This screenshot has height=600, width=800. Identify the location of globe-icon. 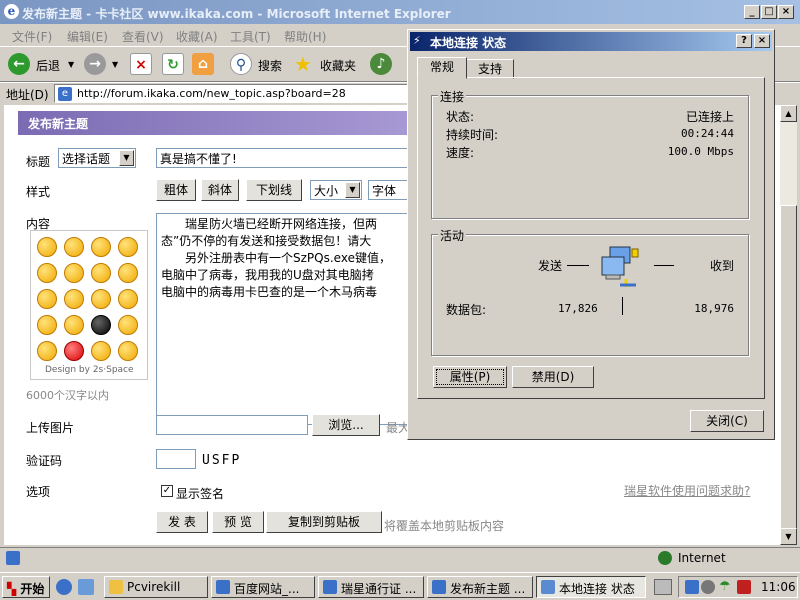
(665, 558).